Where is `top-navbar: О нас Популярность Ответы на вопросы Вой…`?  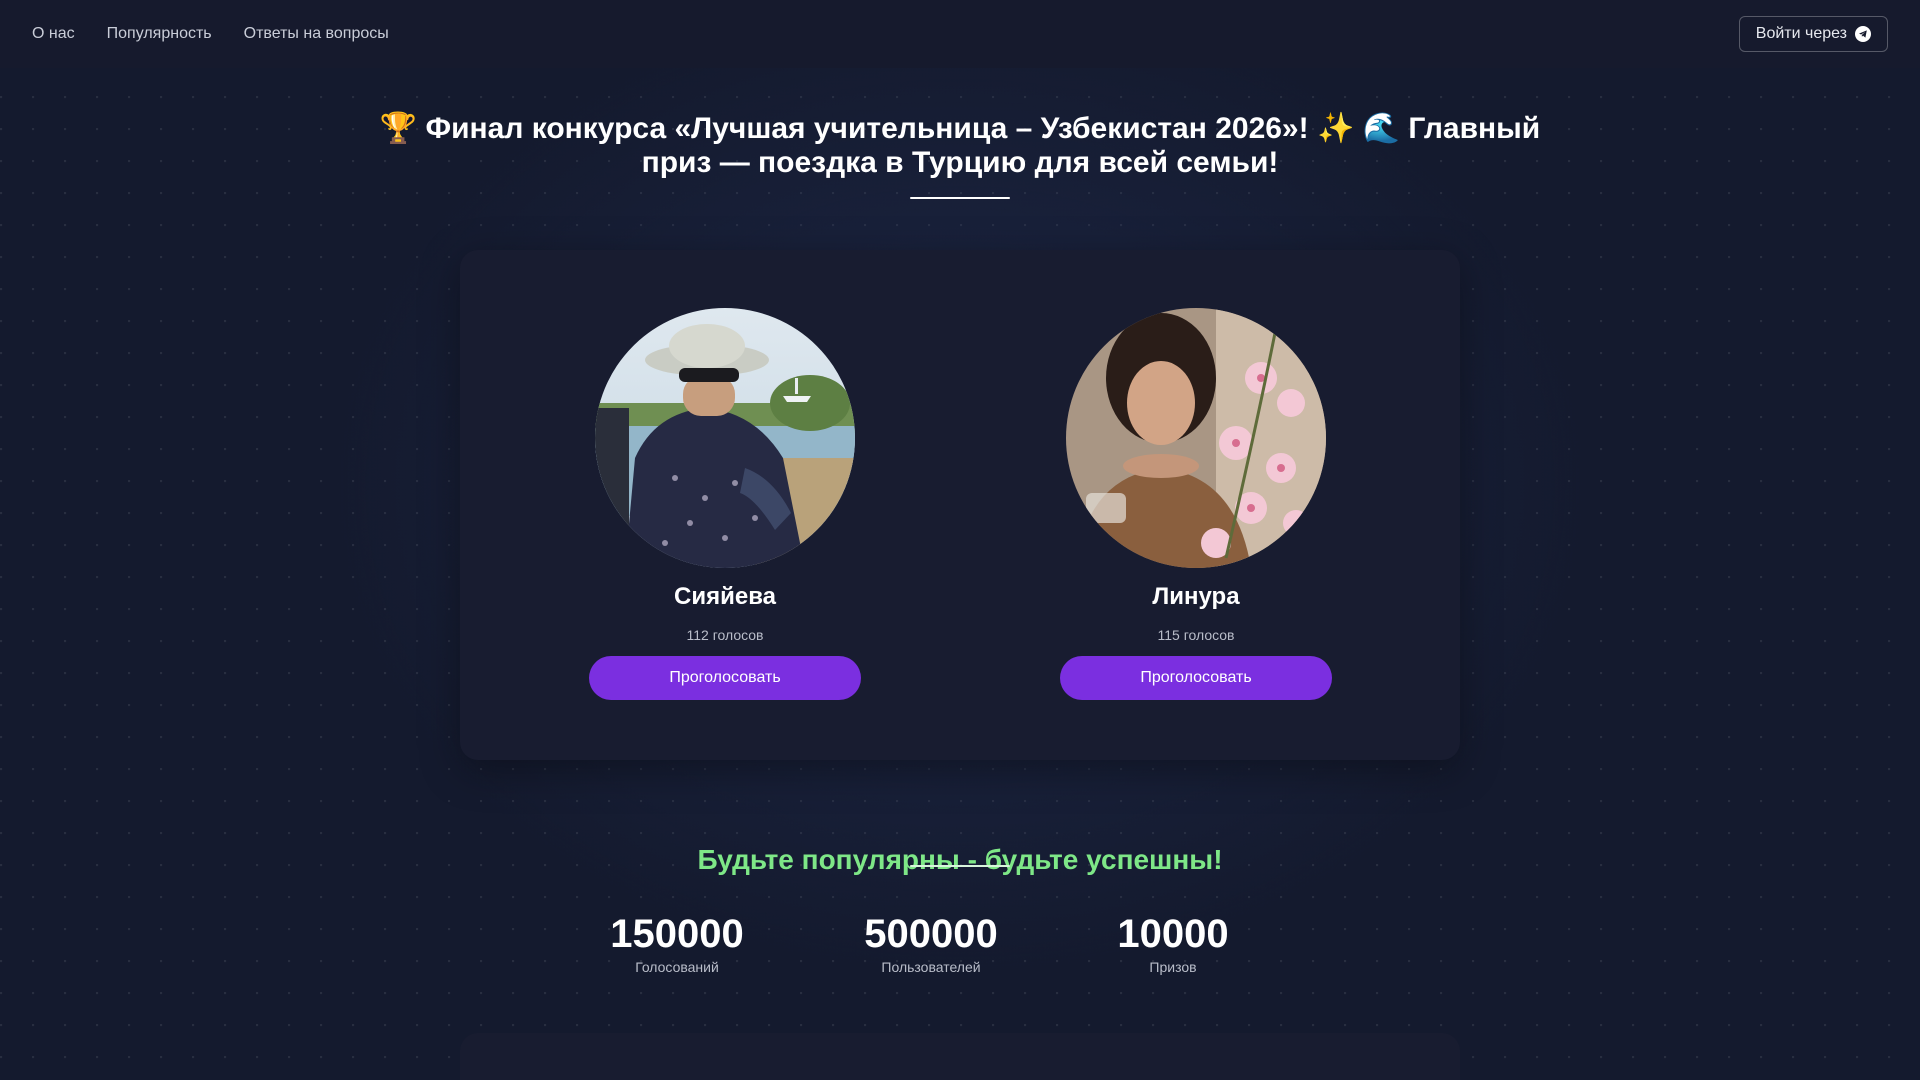
top-navbar: О нас Популярность Ответы на вопросы Вой… is located at coordinates (960, 34).